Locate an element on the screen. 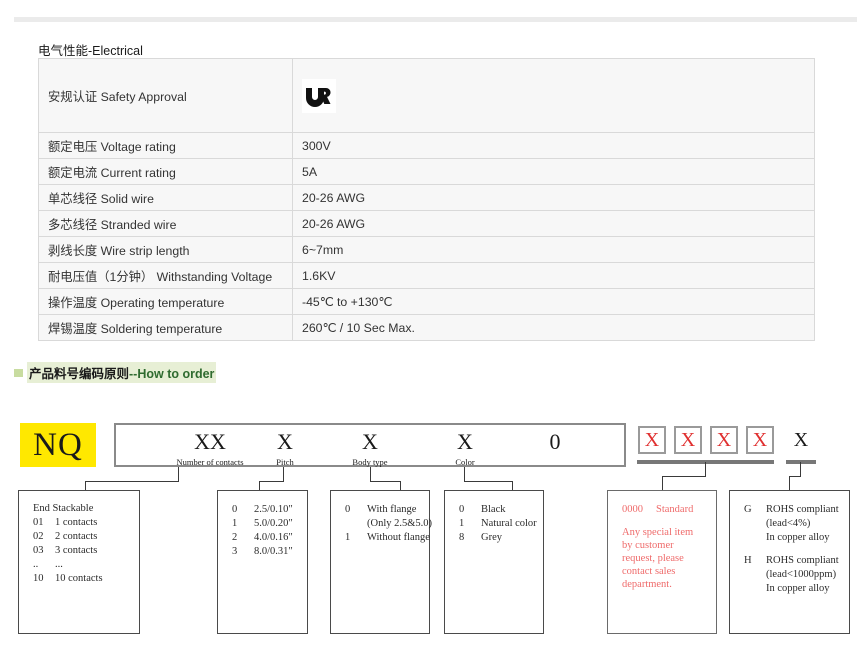 Image resolution: width=857 pixels, height=653 pixels. spec-value: 6~7mm is located at coordinates (553, 249).